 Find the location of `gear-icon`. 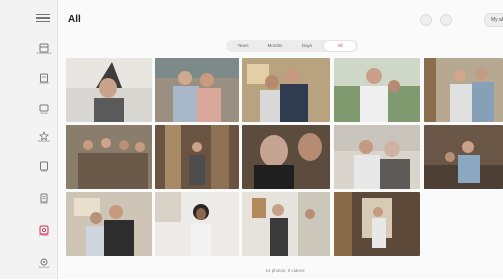

gear-icon is located at coordinates (44, 260).